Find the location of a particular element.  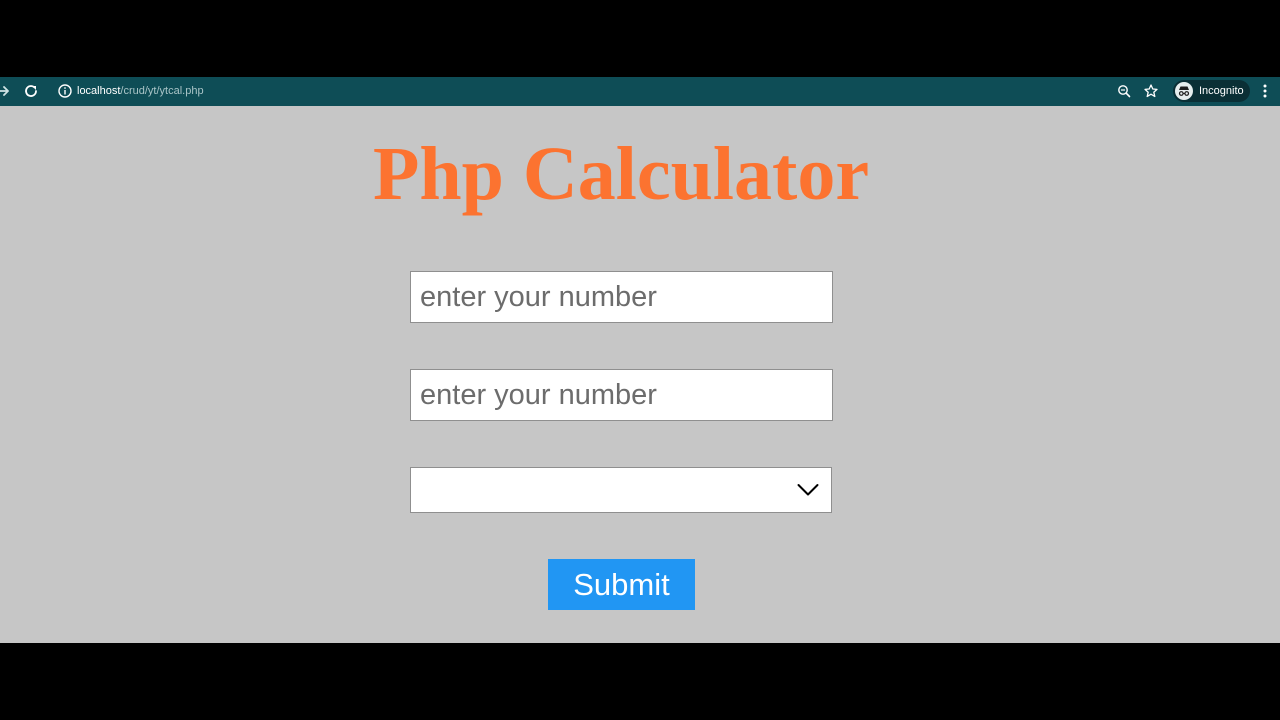

chevron-down-icon is located at coordinates (808, 490).